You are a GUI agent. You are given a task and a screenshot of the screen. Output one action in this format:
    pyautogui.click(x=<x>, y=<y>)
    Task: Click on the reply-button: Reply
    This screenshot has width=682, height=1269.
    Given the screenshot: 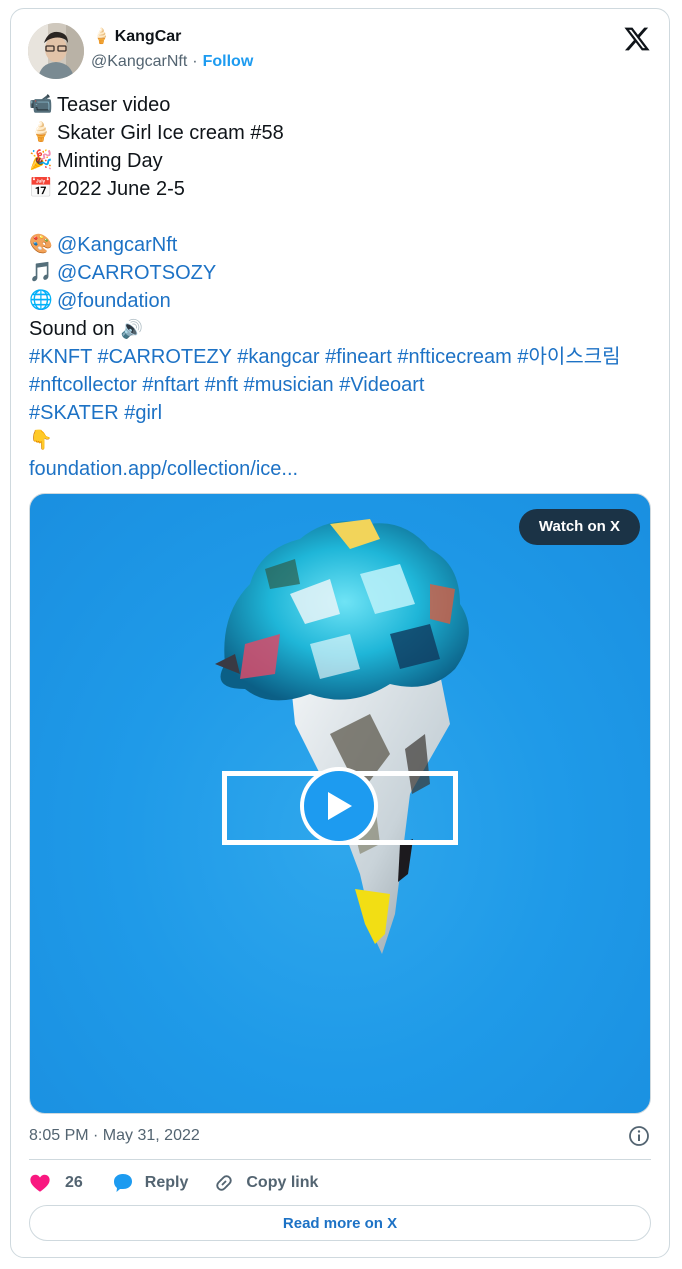 What is the action you would take?
    pyautogui.click(x=150, y=1183)
    